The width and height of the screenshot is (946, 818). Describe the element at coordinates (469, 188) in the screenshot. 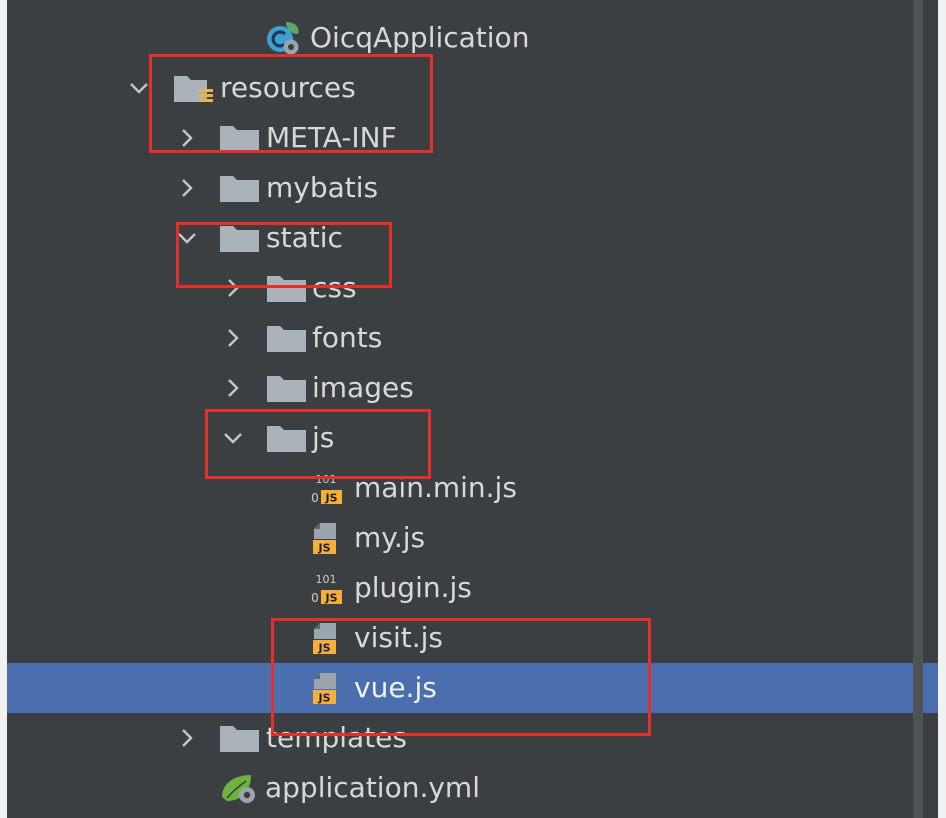

I see `tree-node-mybatis: mybatis` at that location.